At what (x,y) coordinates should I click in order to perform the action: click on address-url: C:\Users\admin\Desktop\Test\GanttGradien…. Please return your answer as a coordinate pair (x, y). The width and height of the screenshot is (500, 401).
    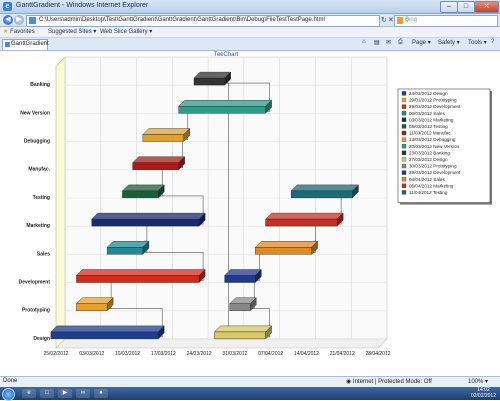
    Looking at the image, I should click on (182, 20).